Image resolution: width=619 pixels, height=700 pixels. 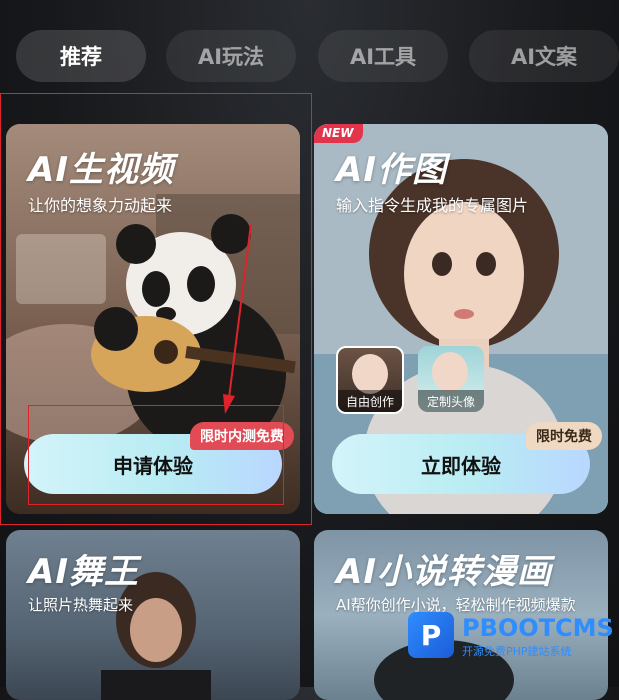 I want to click on card-title: AI舞王, so click(x=83, y=572).